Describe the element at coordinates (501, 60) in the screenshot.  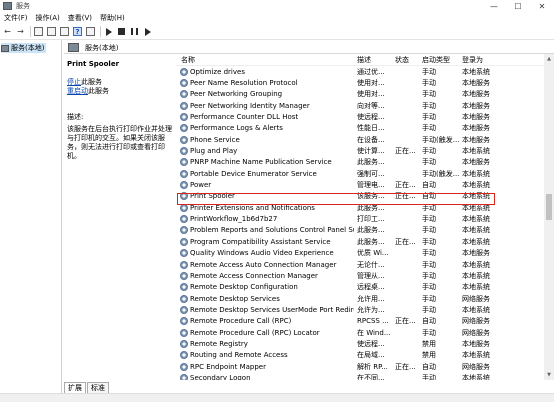
I see `column-header-log-on-as: 登录为` at that location.